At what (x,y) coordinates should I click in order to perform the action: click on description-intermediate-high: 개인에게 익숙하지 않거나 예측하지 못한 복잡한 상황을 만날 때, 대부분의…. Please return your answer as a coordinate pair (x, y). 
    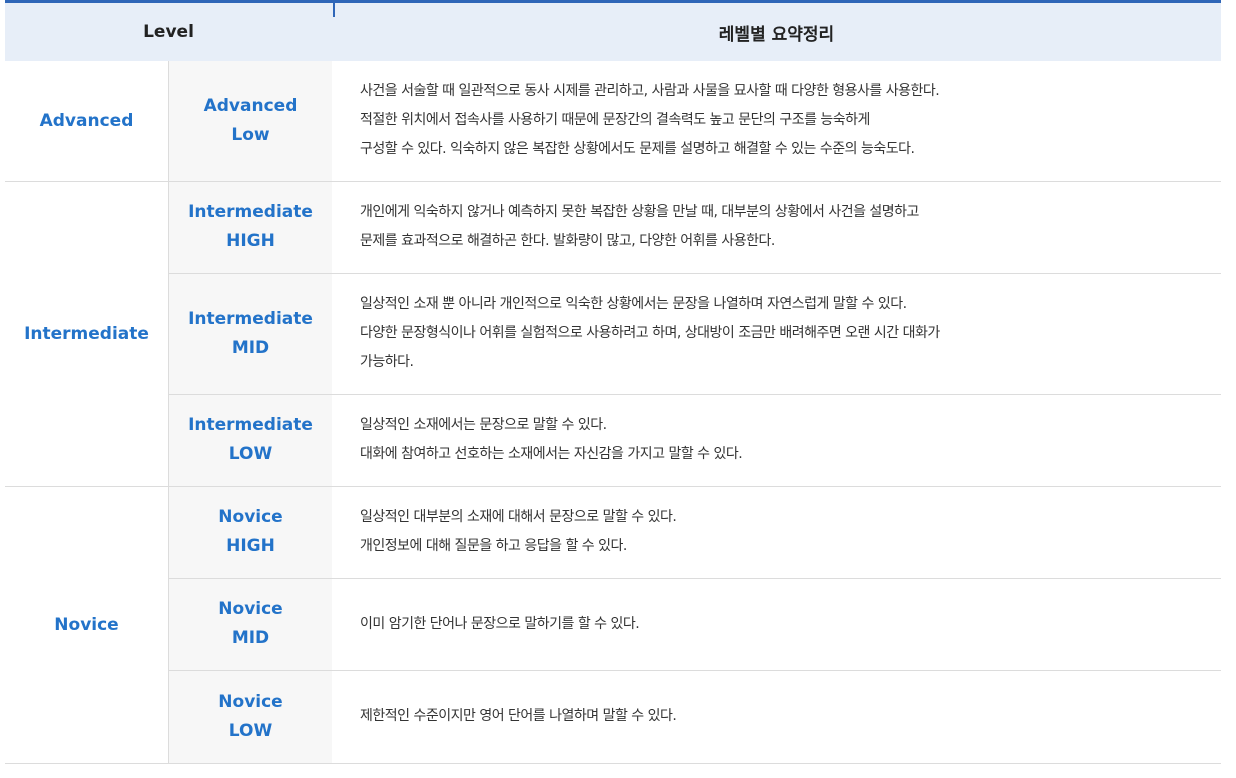
    Looking at the image, I should click on (776, 227).